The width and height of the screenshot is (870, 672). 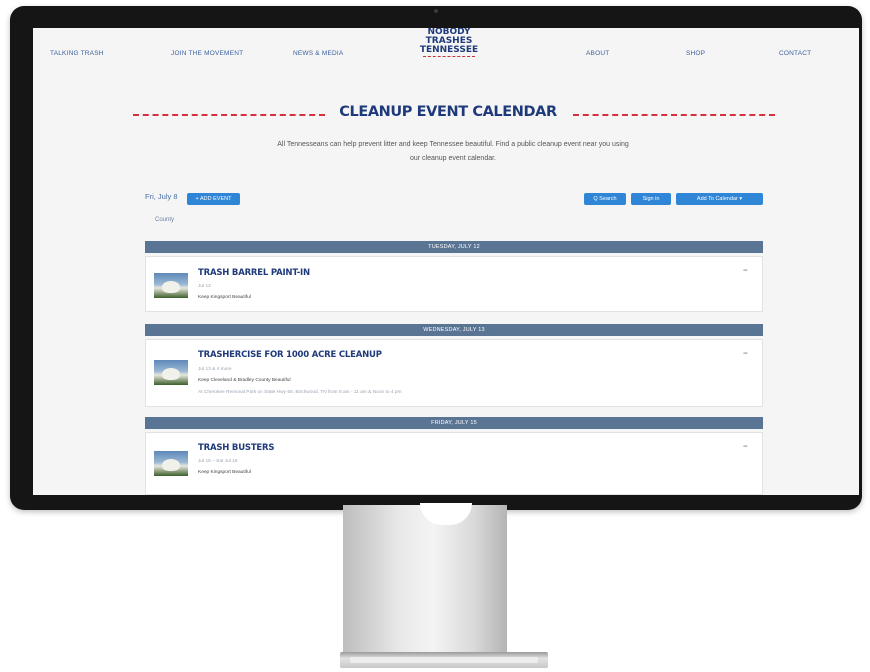 I want to click on add-to-calendar-label: Add To Calendar, so click(x=717, y=199).